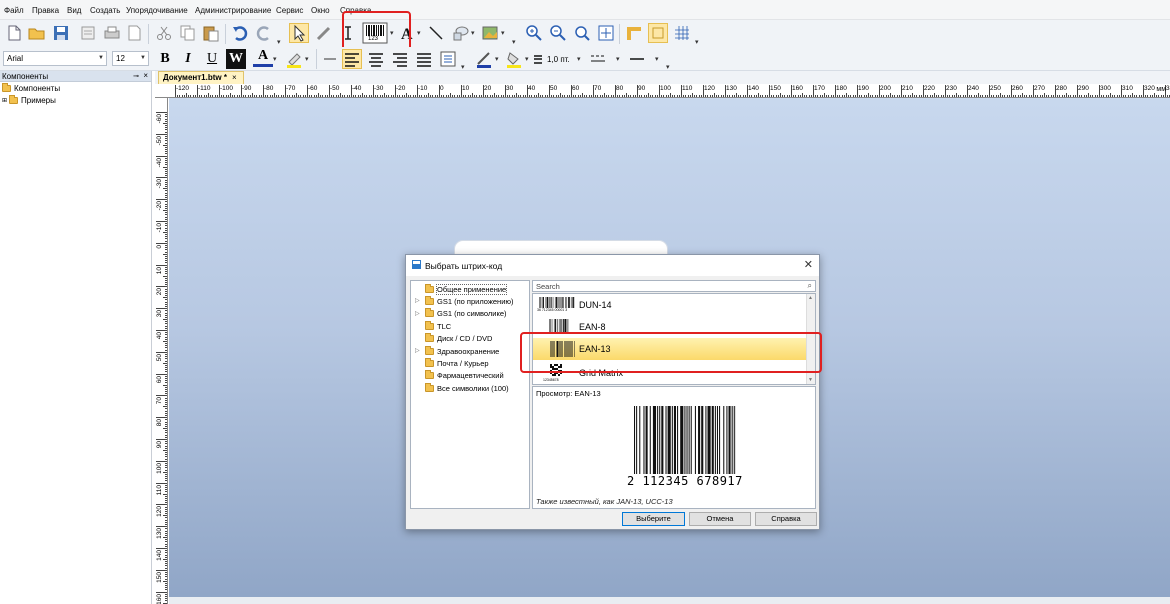 Image resolution: width=1170 pixels, height=604 pixels. I want to click on horizontal-scrollbar, so click(669, 600).